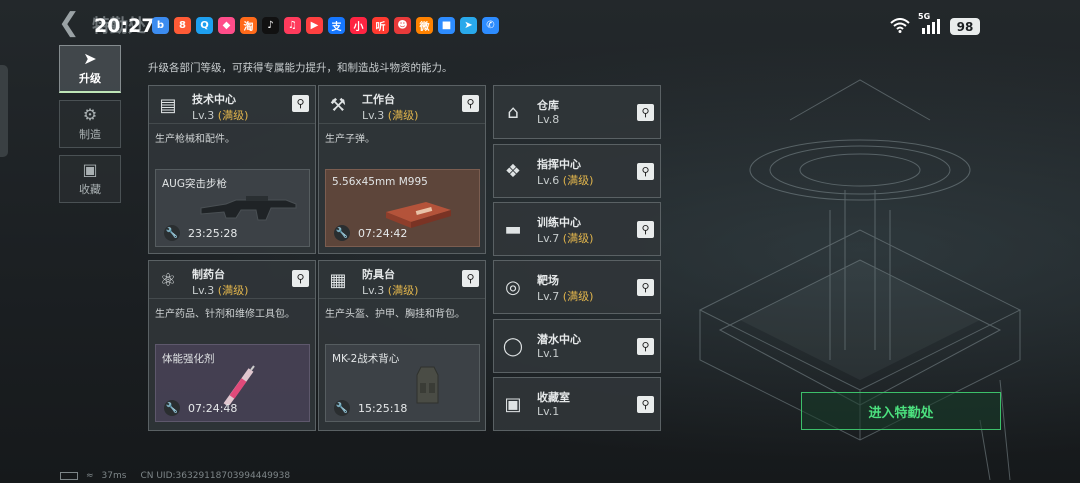 Image resolution: width=1080 pixels, height=483 pixels. I want to click on douyin-icon: ♪, so click(270, 25).